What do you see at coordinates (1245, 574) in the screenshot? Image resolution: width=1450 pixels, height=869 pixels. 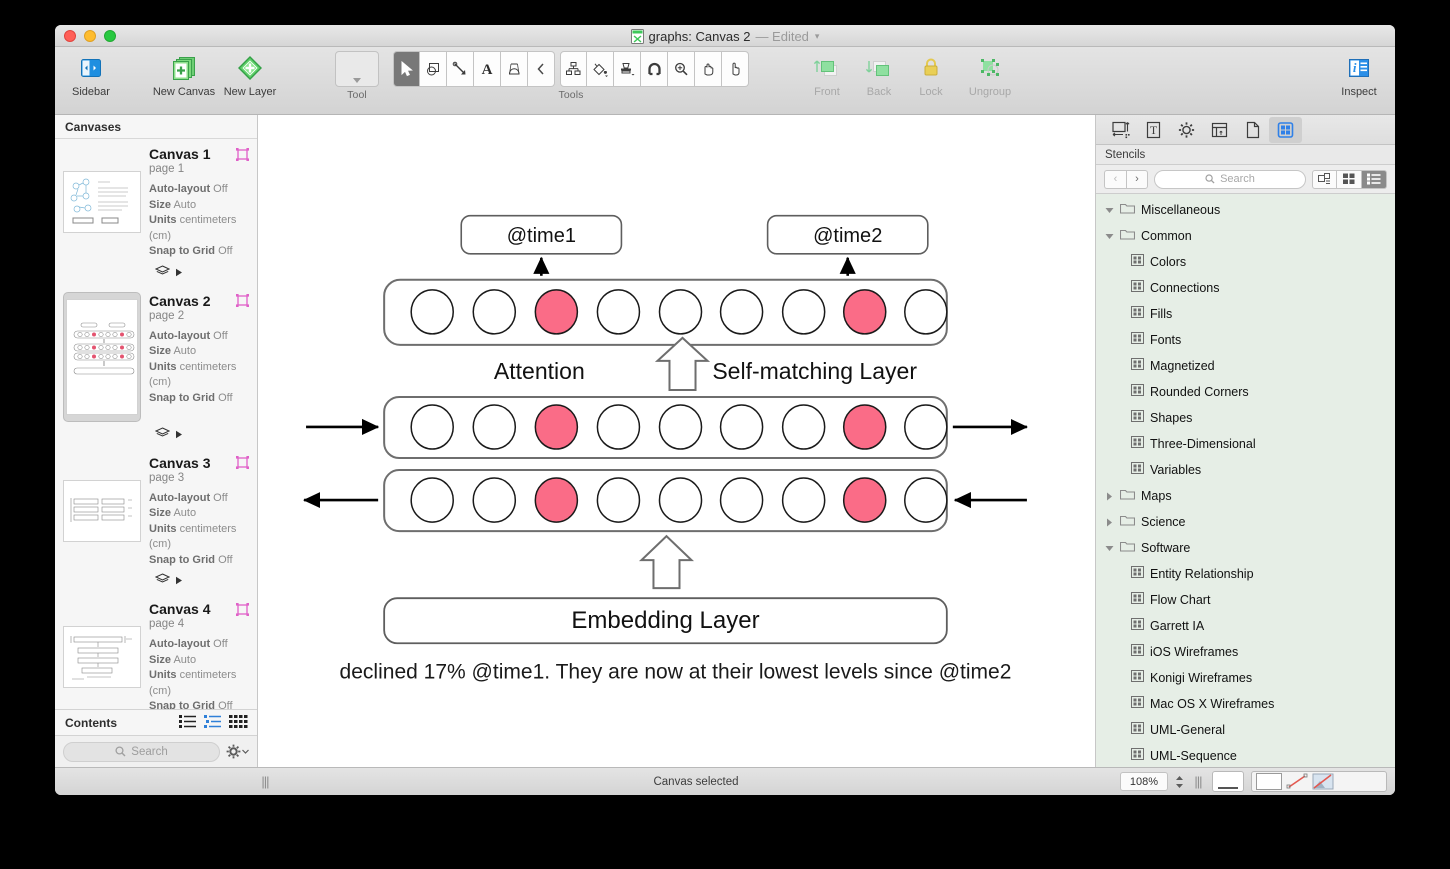 I see `stencil-item-row: Entity Relationship` at bounding box center [1245, 574].